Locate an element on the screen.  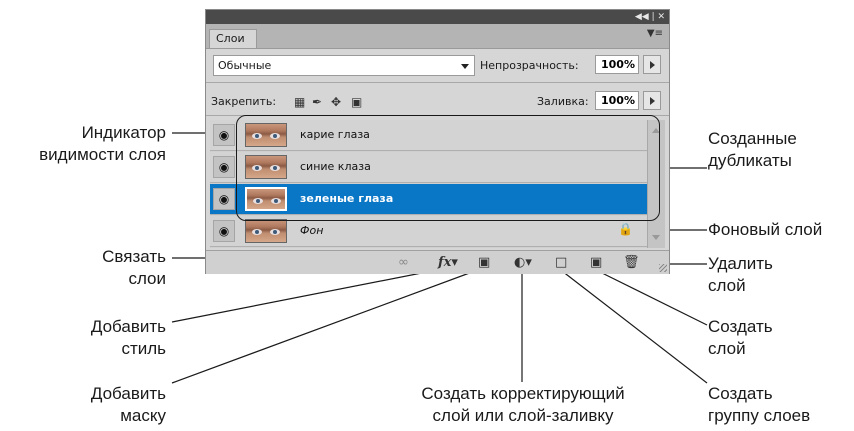
annotation-delete: Удалить слой is located at coordinates (740, 274).